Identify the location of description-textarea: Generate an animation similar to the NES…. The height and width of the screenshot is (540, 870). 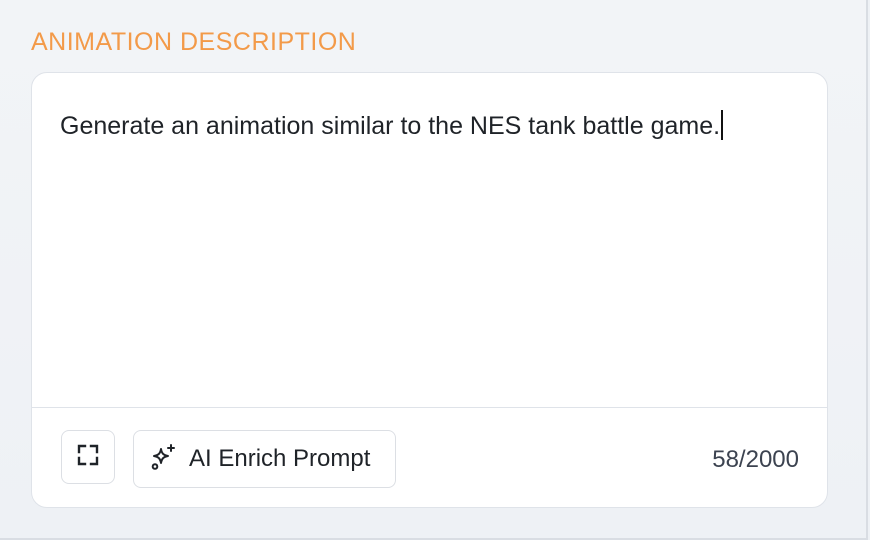
(430, 126).